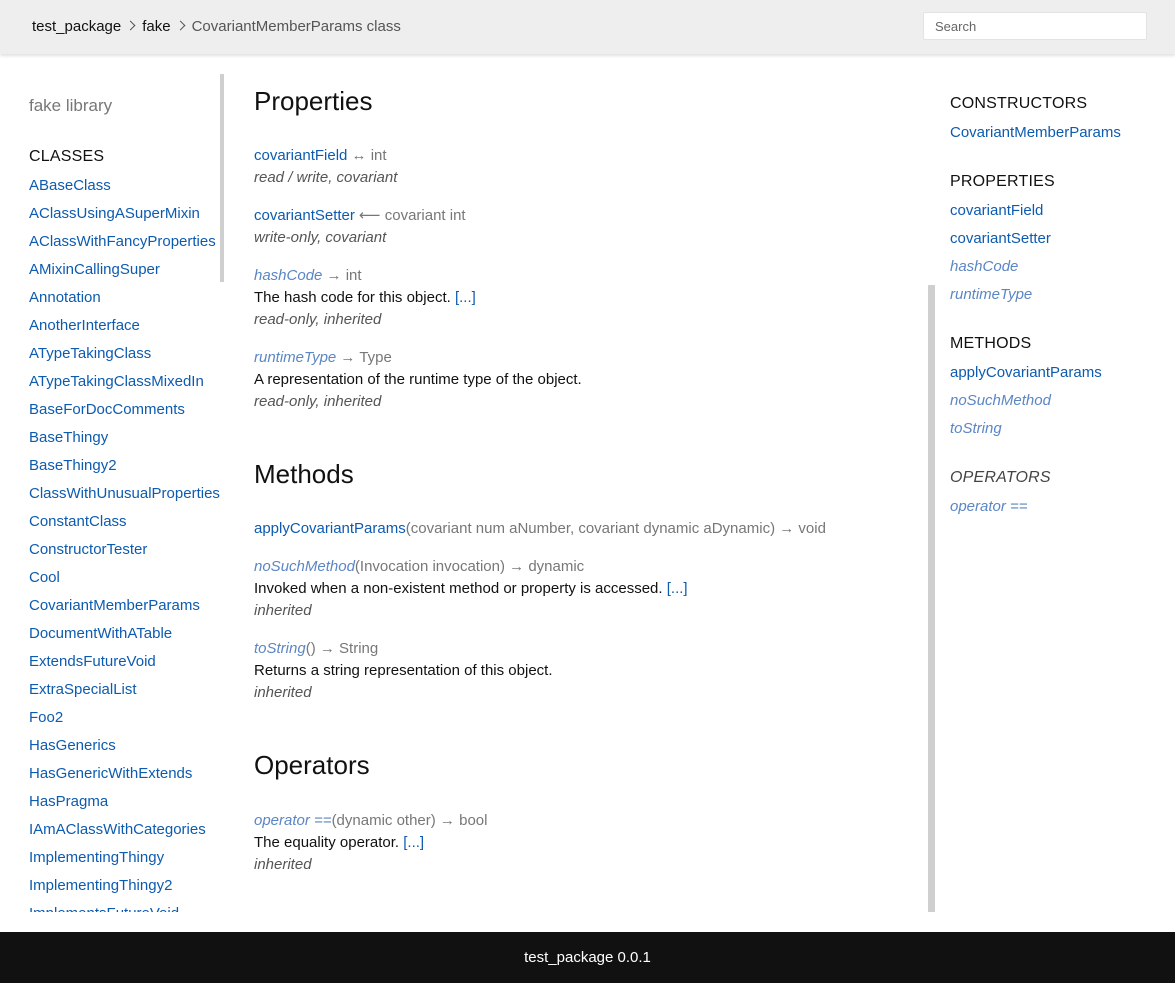  What do you see at coordinates (124, 526) in the screenshot?
I see `class-link-constantclass: ConstantClass` at bounding box center [124, 526].